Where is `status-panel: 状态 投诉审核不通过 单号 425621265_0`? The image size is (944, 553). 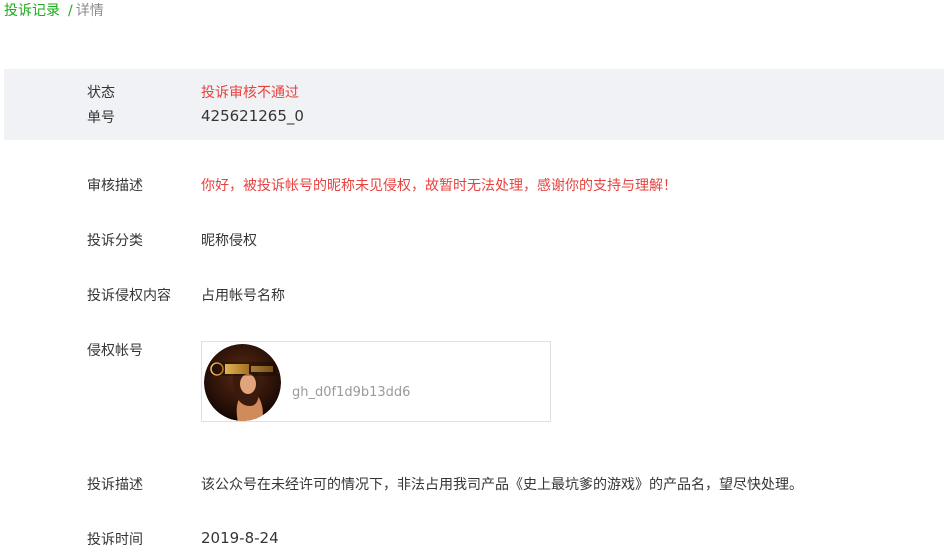
status-panel: 状态 投诉审核不通过 单号 425621265_0 is located at coordinates (474, 104).